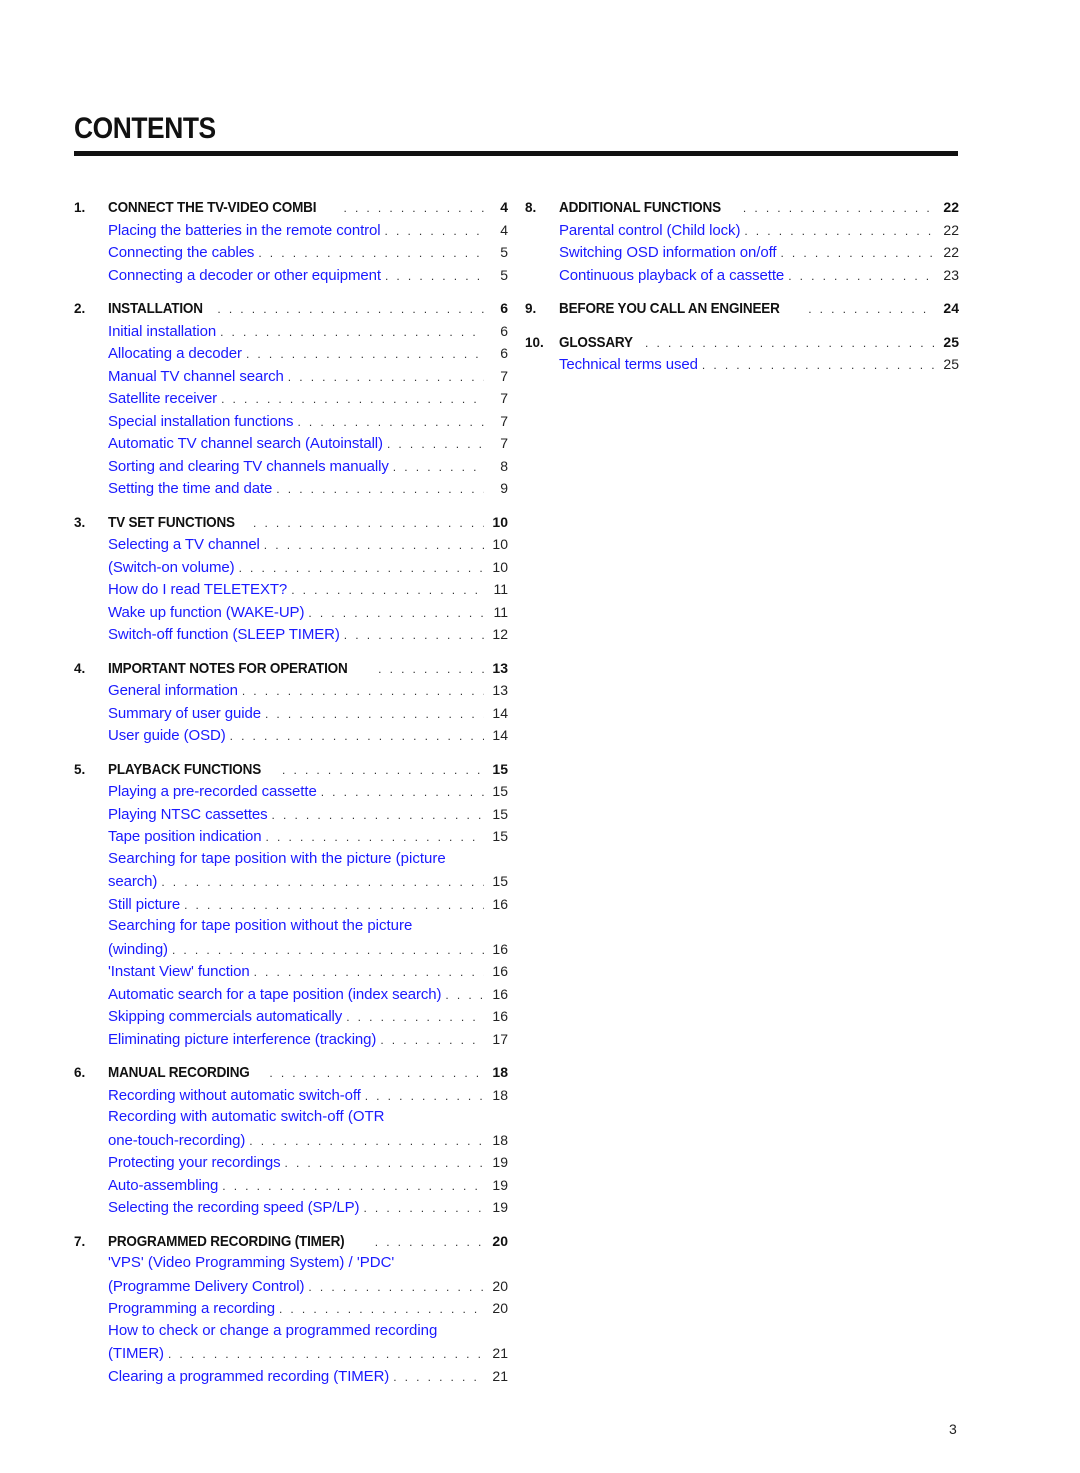  What do you see at coordinates (298, 1073) in the screenshot?
I see `heading-text-wrap: MANUAL RECORDING` at bounding box center [298, 1073].